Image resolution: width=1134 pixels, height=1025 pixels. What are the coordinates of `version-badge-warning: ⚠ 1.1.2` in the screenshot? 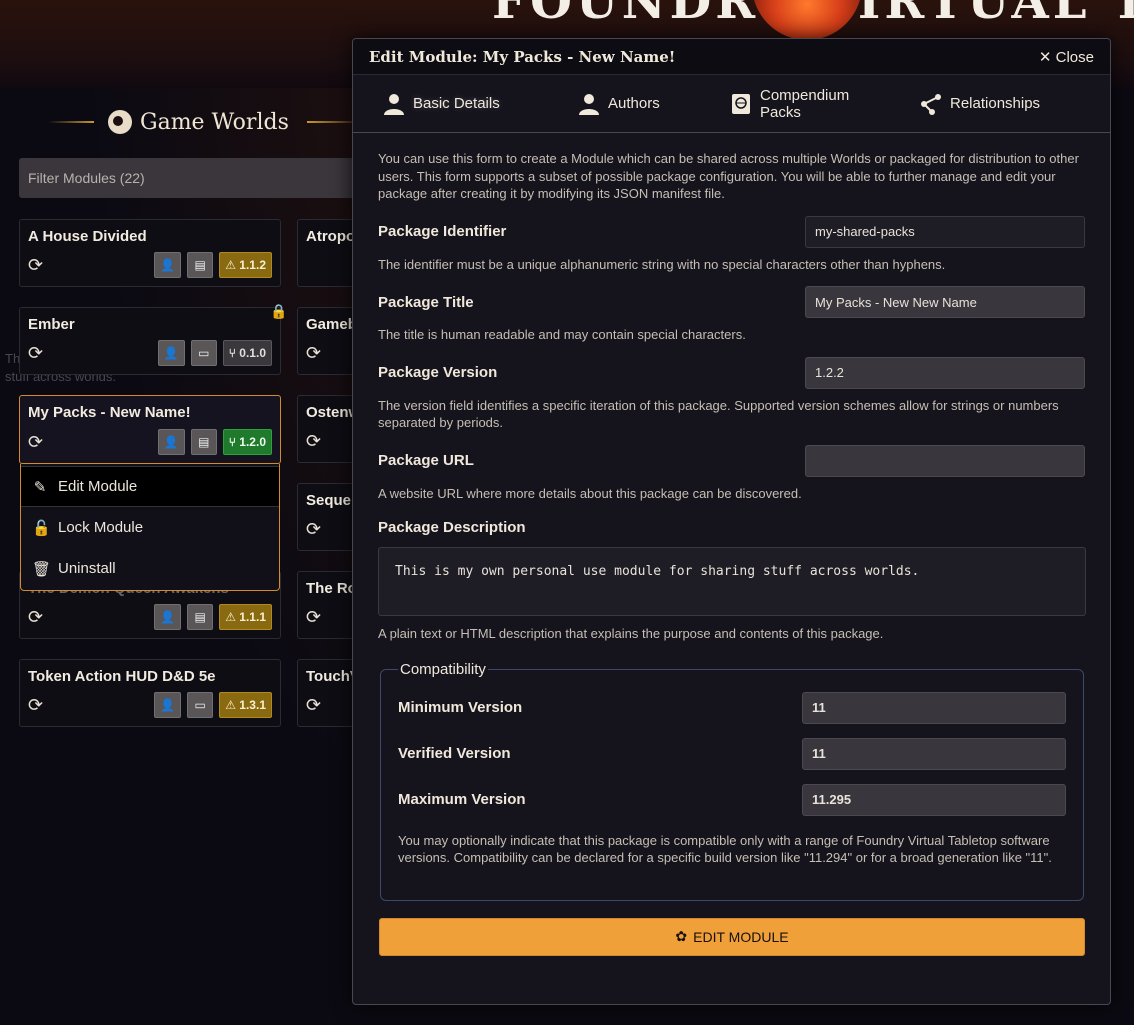 It's located at (245, 265).